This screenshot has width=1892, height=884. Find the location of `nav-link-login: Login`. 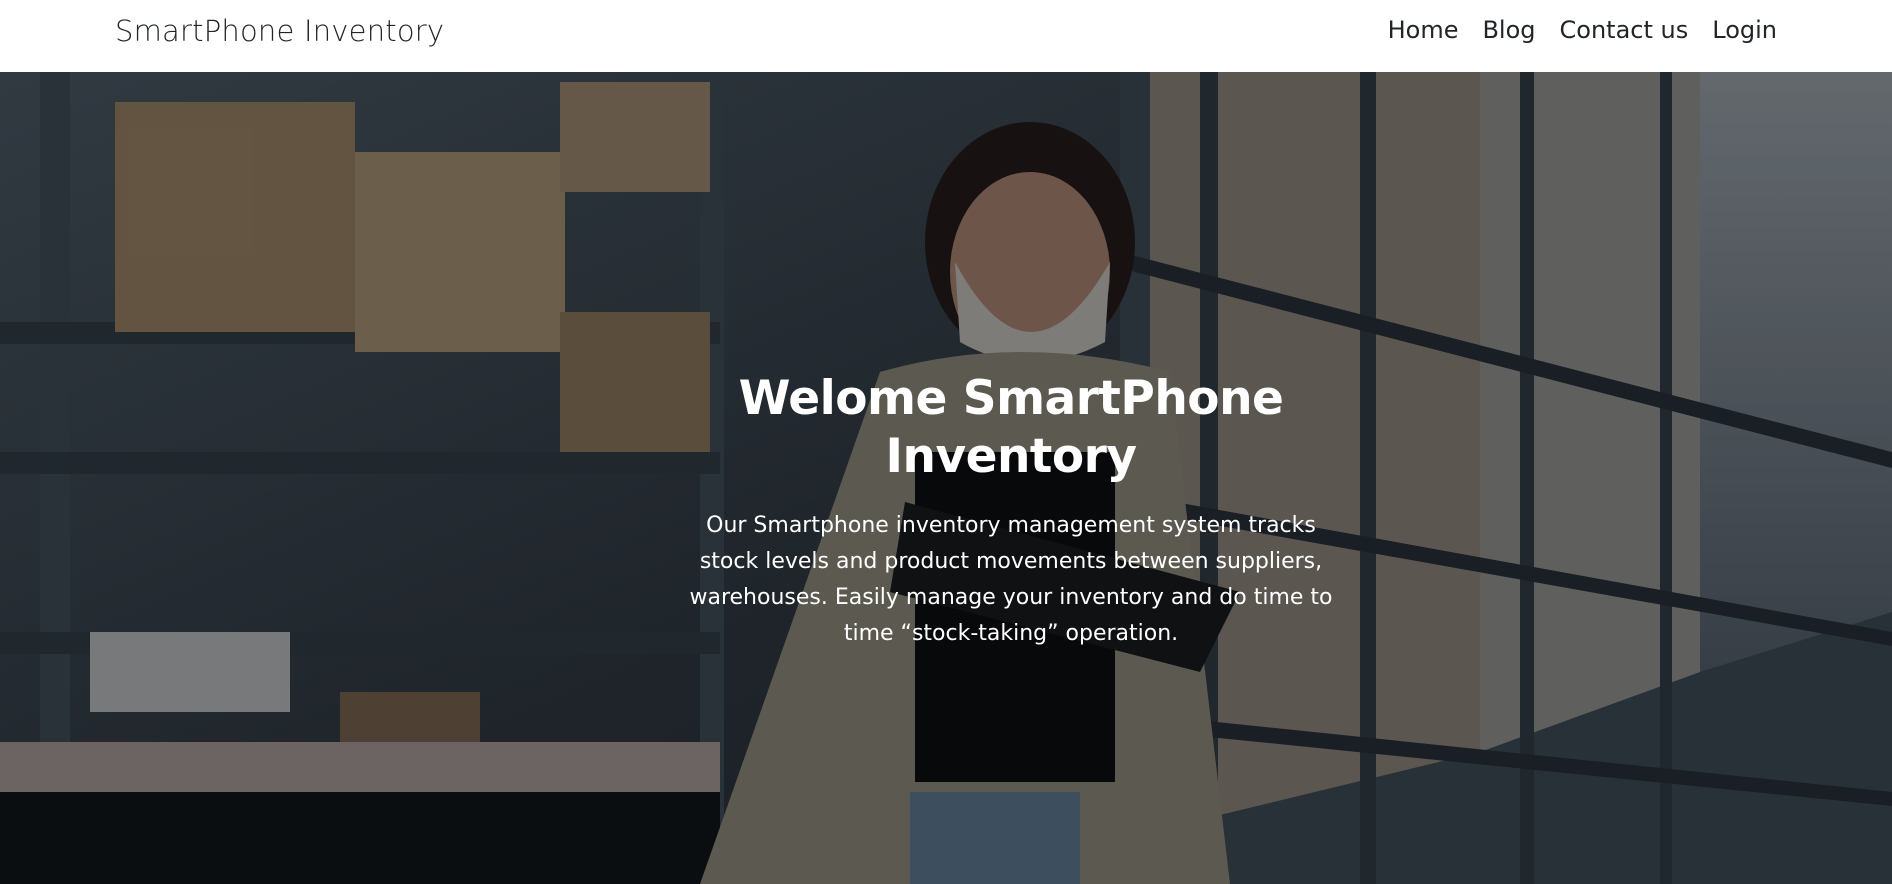

nav-link-login: Login is located at coordinates (1744, 30).